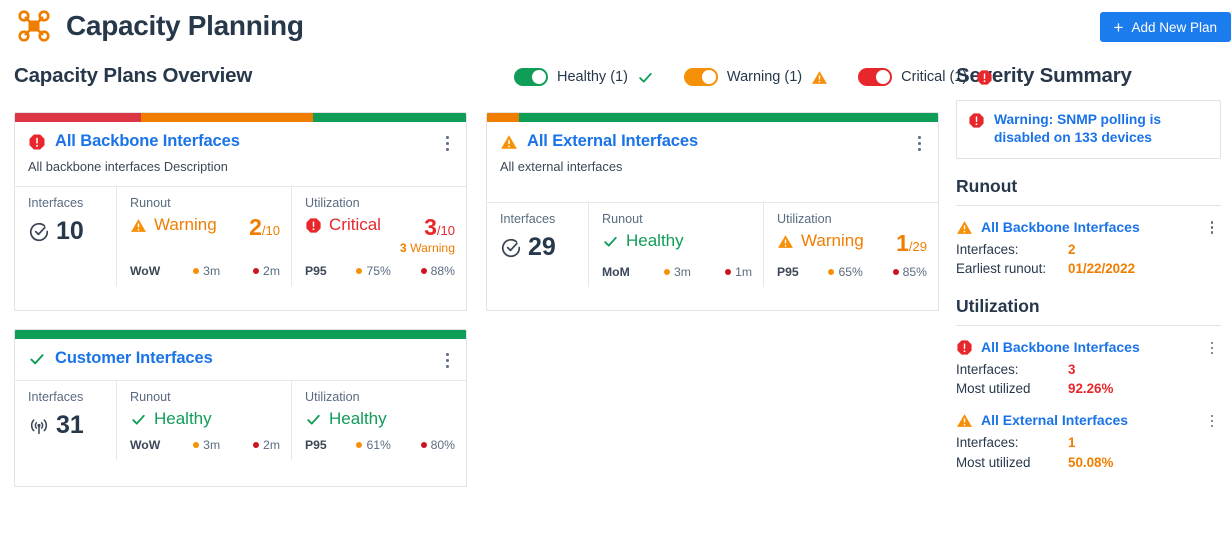 The image size is (1231, 542). I want to click on runout-column: Runout Healthy WoW 3m 2m, so click(203, 420).